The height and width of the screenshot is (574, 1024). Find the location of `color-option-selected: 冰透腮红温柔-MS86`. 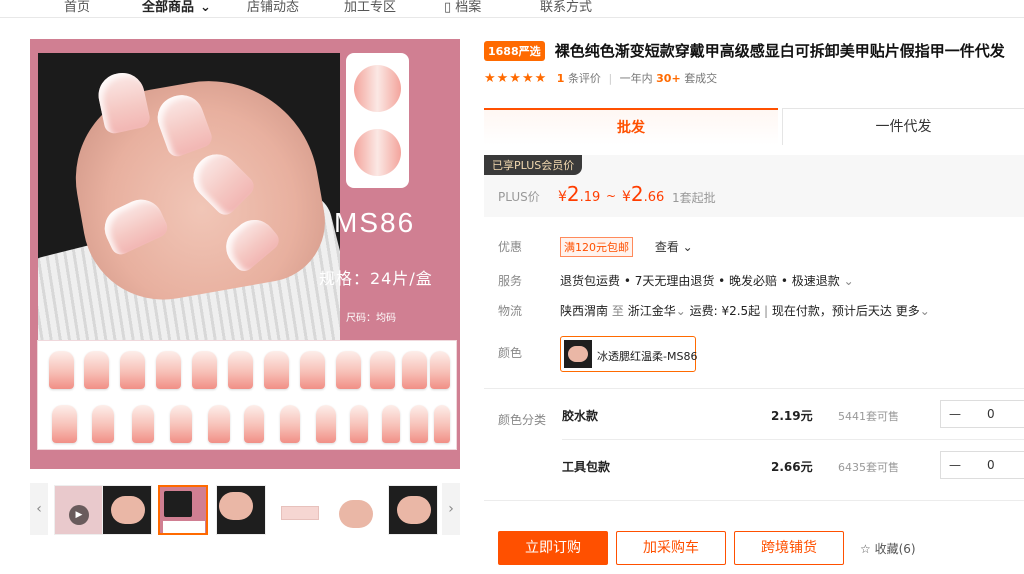

color-option-selected: 冰透腮红温柔-MS86 is located at coordinates (629, 354).